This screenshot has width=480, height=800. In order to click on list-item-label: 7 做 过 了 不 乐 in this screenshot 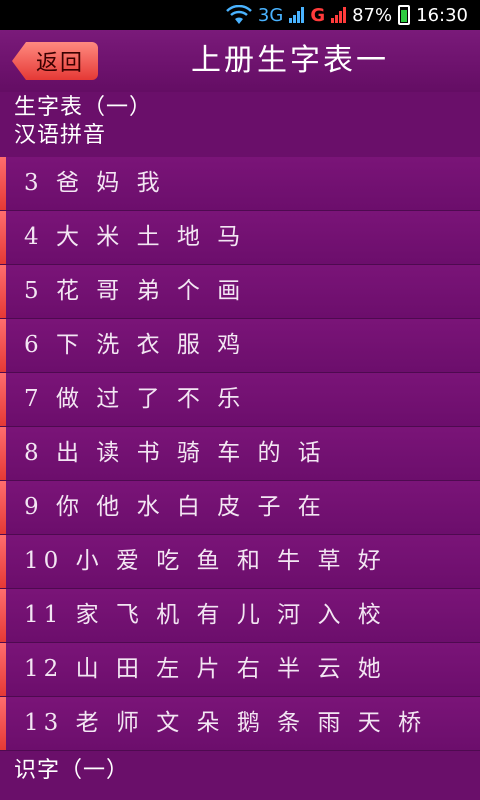, I will do `click(135, 399)`.